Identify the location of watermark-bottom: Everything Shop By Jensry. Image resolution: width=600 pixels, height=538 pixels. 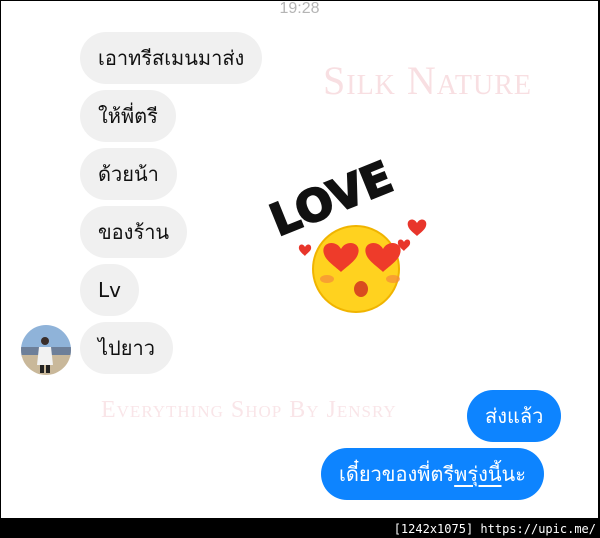
(249, 410).